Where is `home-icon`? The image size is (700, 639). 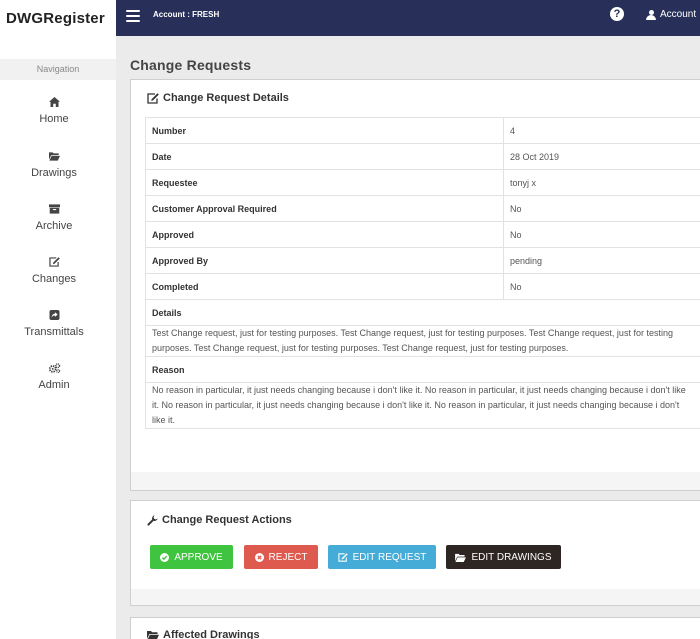 home-icon is located at coordinates (54, 102).